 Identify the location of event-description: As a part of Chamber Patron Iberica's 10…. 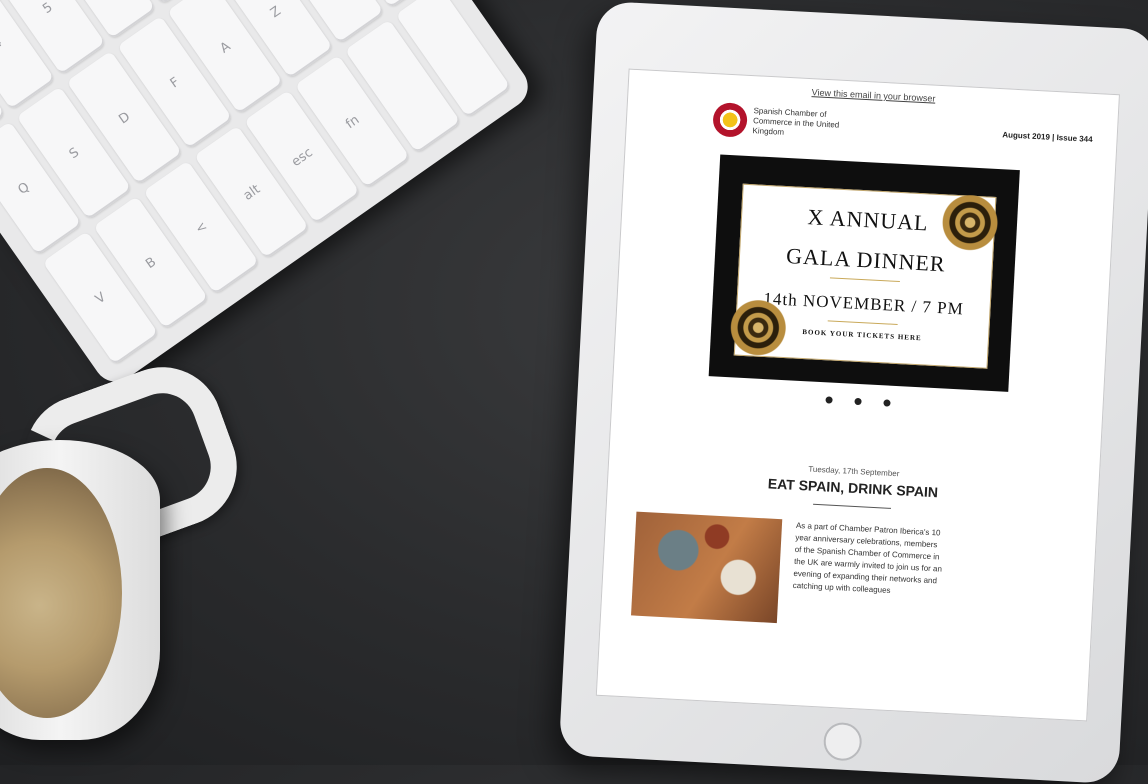
(867, 557).